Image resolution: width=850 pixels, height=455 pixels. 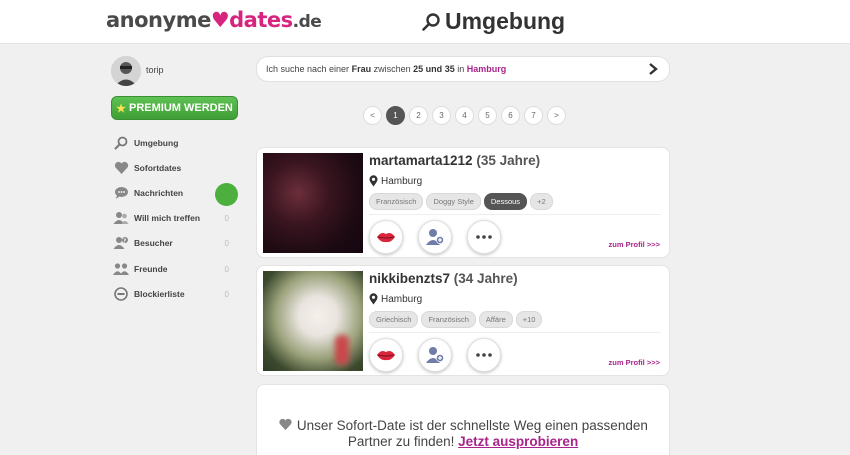 I want to click on promo-link: Jetzt ausprobieren, so click(x=518, y=441).